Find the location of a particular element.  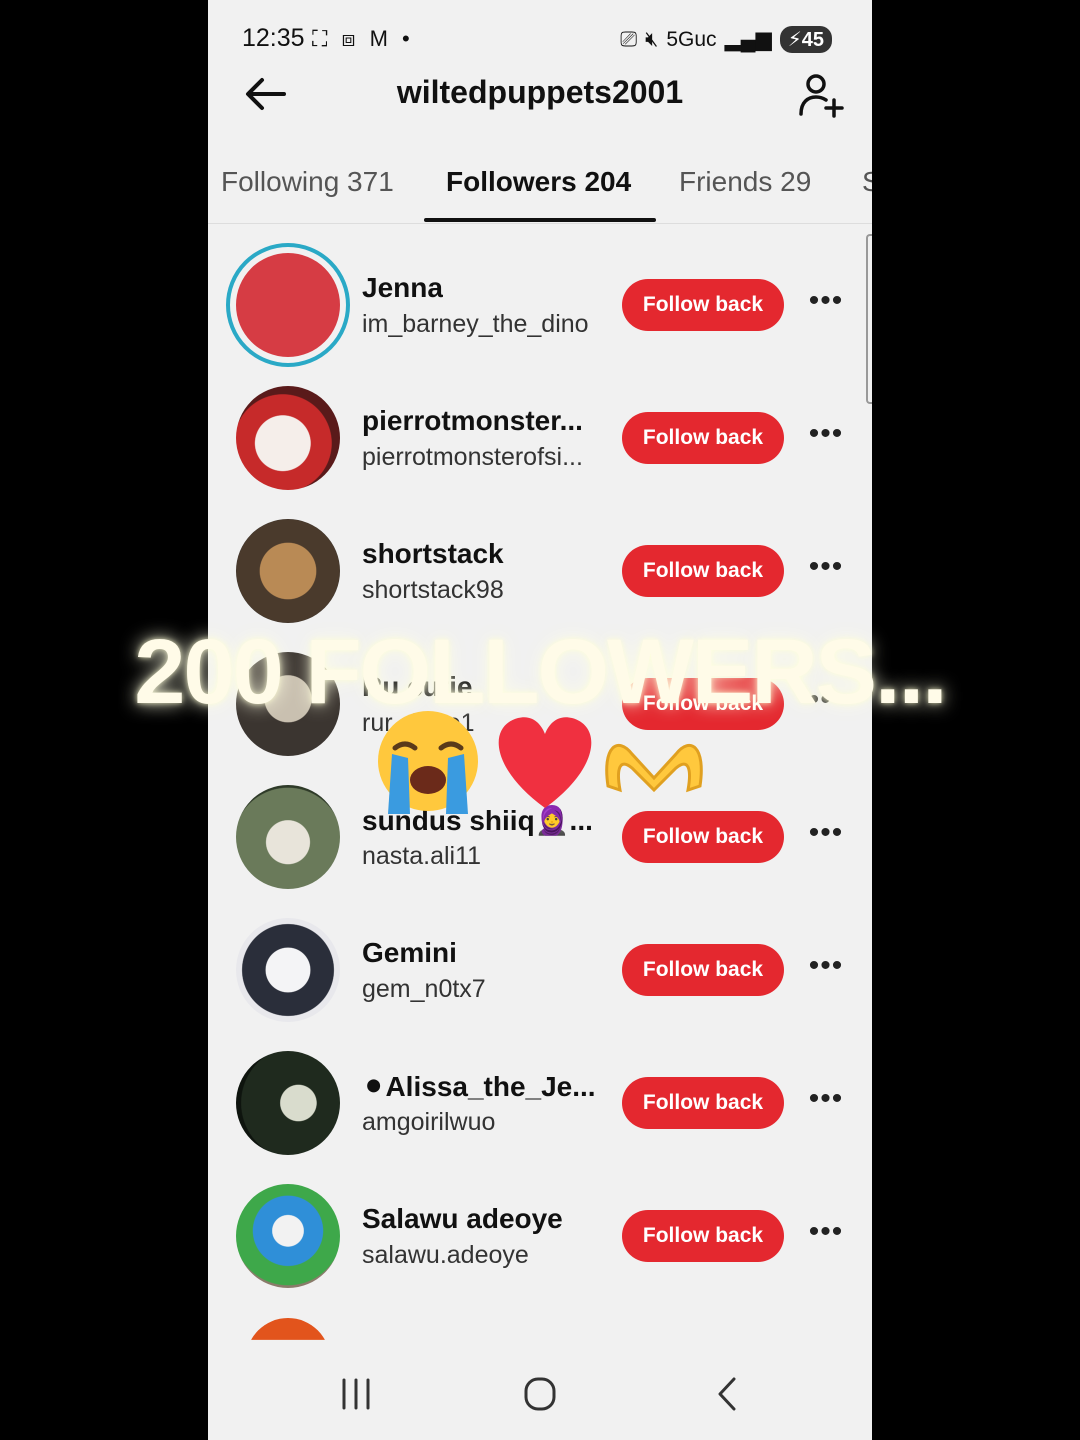

network-label: 5Guc is located at coordinates (691, 39).